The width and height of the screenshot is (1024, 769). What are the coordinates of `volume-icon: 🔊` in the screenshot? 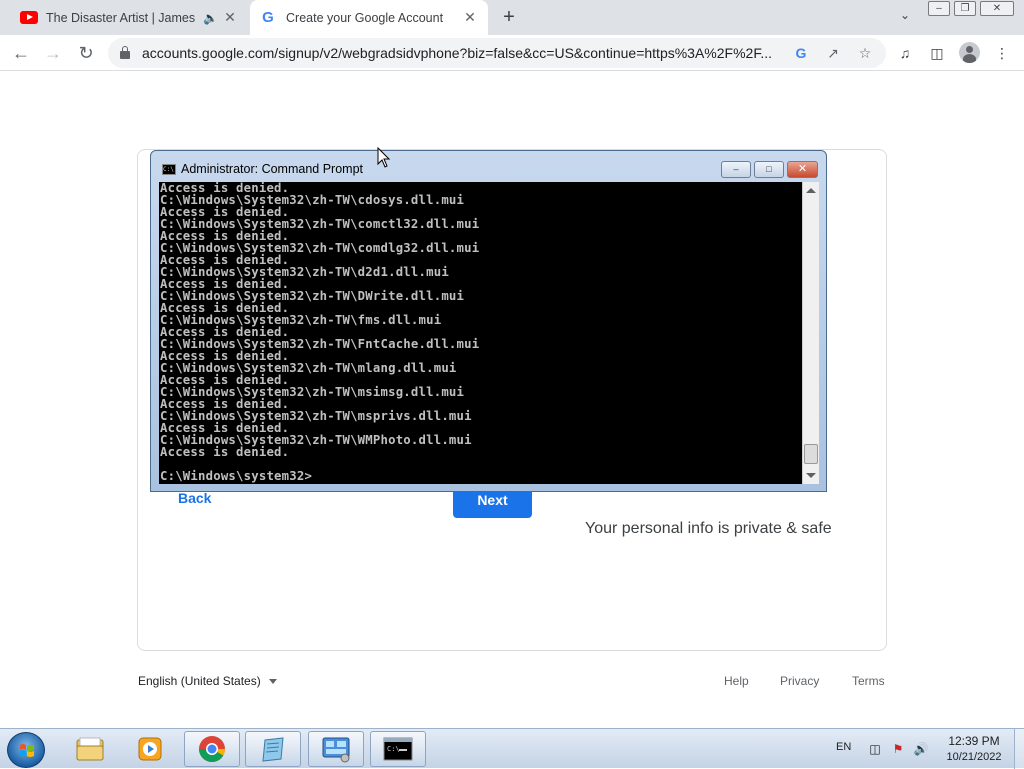 It's located at (921, 749).